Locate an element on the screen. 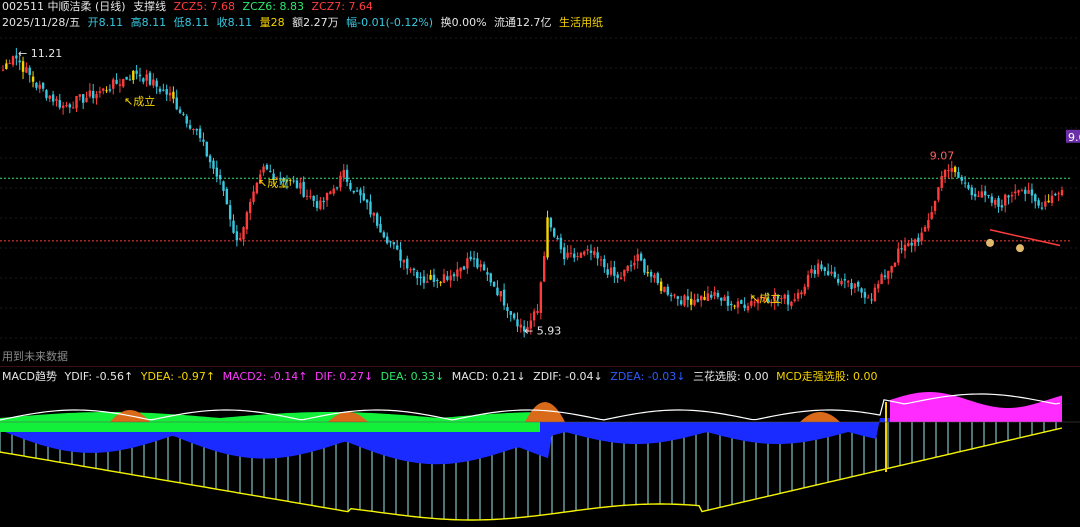 The width and height of the screenshot is (1080, 527). mcd-value: MCD走强选股: 0.00 is located at coordinates (827, 376).